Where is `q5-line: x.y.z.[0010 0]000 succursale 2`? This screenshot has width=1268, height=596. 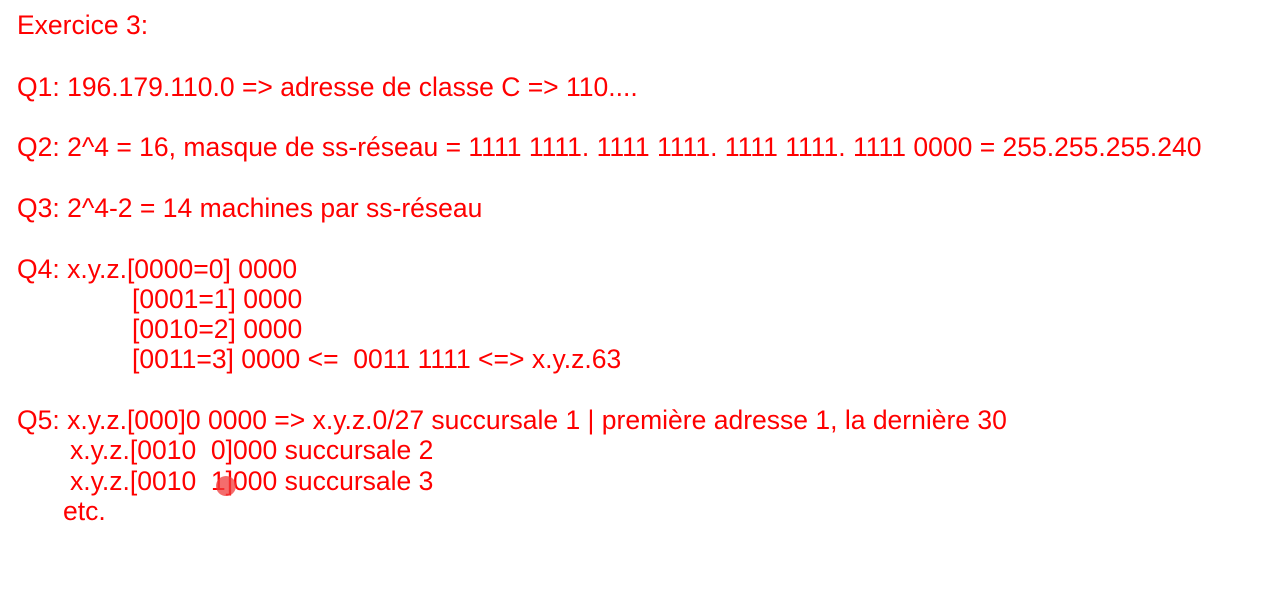
q5-line: x.y.z.[0010 0]000 succursale 2 is located at coordinates (252, 450).